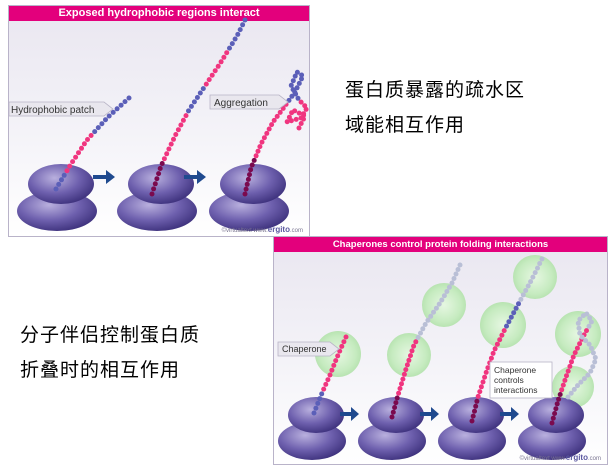  Describe the element at coordinates (515, 370) in the screenshot. I see `controls-line: Chaperone` at that location.